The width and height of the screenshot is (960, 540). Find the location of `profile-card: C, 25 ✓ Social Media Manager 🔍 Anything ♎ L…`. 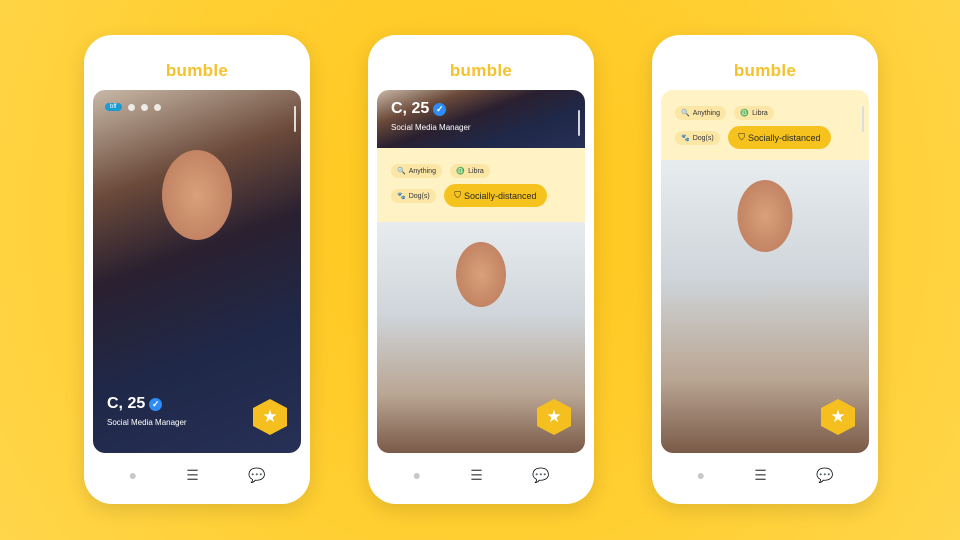

profile-card: C, 25 ✓ Social Media Manager 🔍 Anything ♎ L… is located at coordinates (481, 271).